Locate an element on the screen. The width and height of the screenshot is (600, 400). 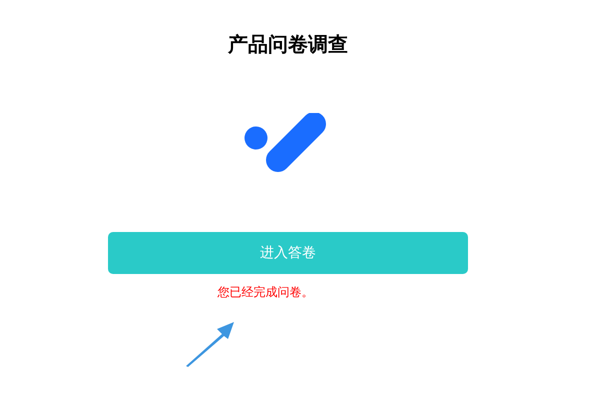
enter-survey-button: 进入答卷 is located at coordinates (288, 253).